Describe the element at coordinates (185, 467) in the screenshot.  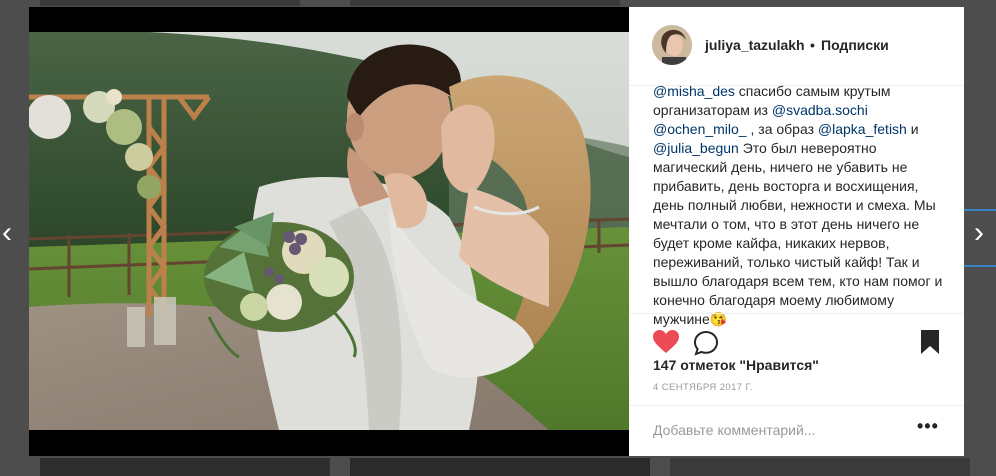
I see `backdrop-tile-bottom-left` at that location.